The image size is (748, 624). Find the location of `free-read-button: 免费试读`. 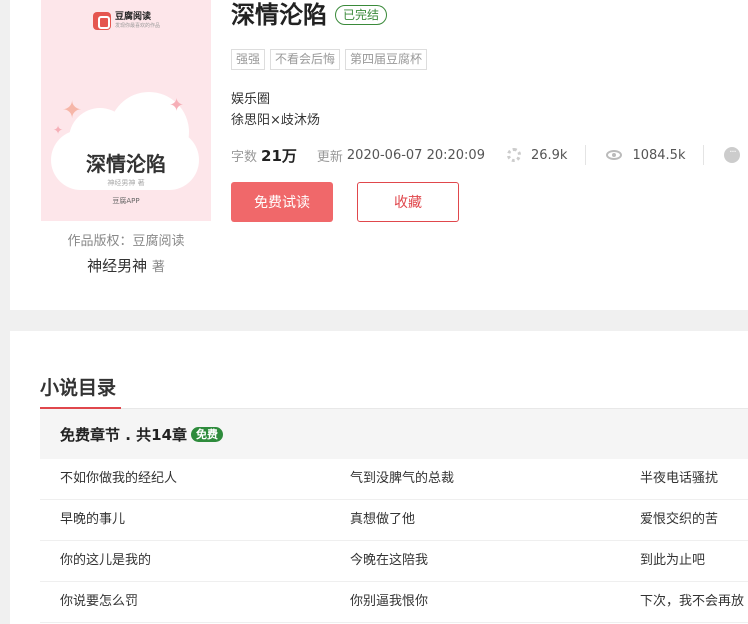

free-read-button: 免费试读 is located at coordinates (282, 202).